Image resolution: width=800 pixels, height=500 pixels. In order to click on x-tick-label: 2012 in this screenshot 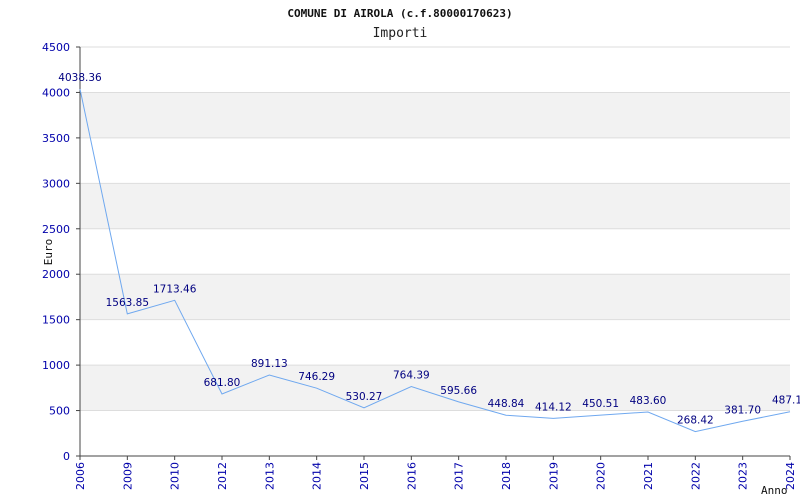, I will do `click(222, 476)`.